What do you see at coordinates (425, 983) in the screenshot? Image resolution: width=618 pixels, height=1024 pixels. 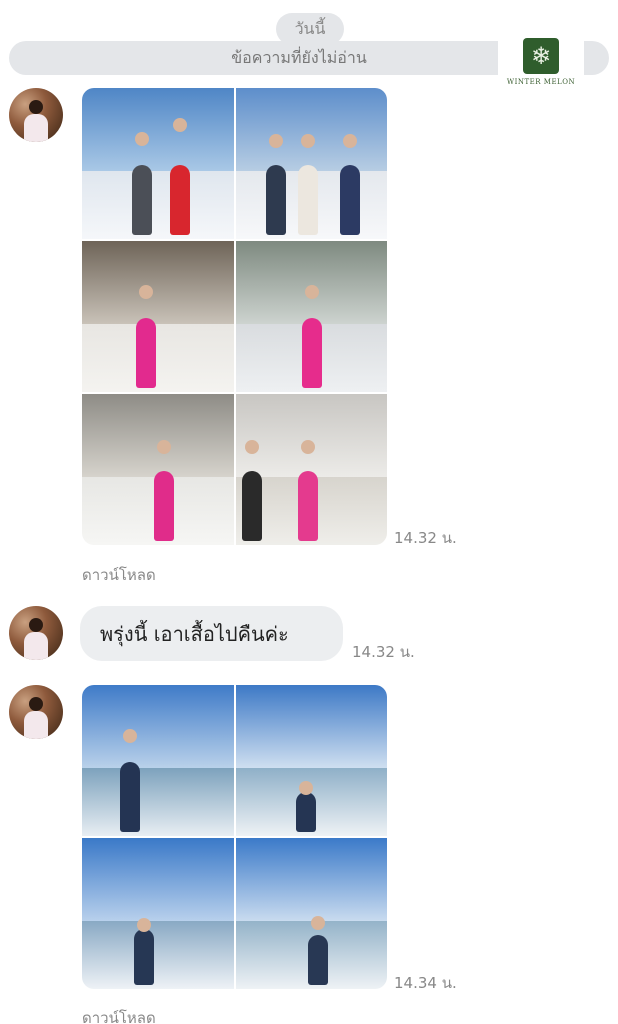 I see `message-timestamp: 14.34 น.` at bounding box center [425, 983].